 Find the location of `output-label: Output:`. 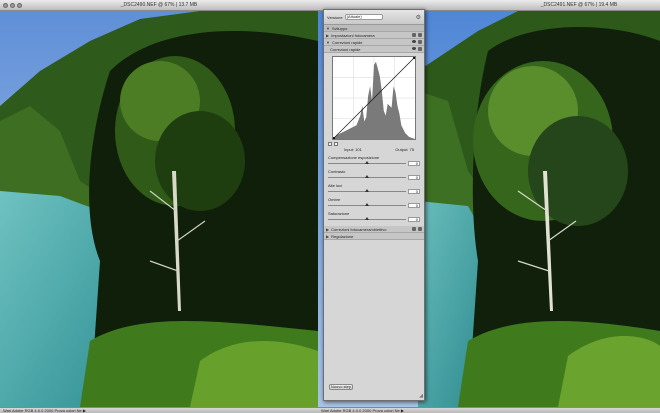

output-label: Output: is located at coordinates (402, 149).